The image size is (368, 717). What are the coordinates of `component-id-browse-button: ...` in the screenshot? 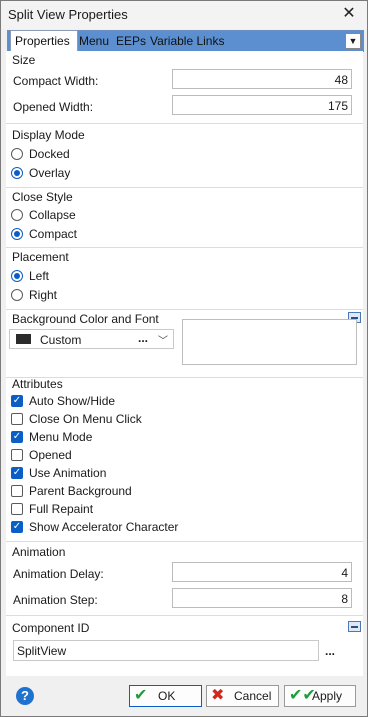 It's located at (330, 651).